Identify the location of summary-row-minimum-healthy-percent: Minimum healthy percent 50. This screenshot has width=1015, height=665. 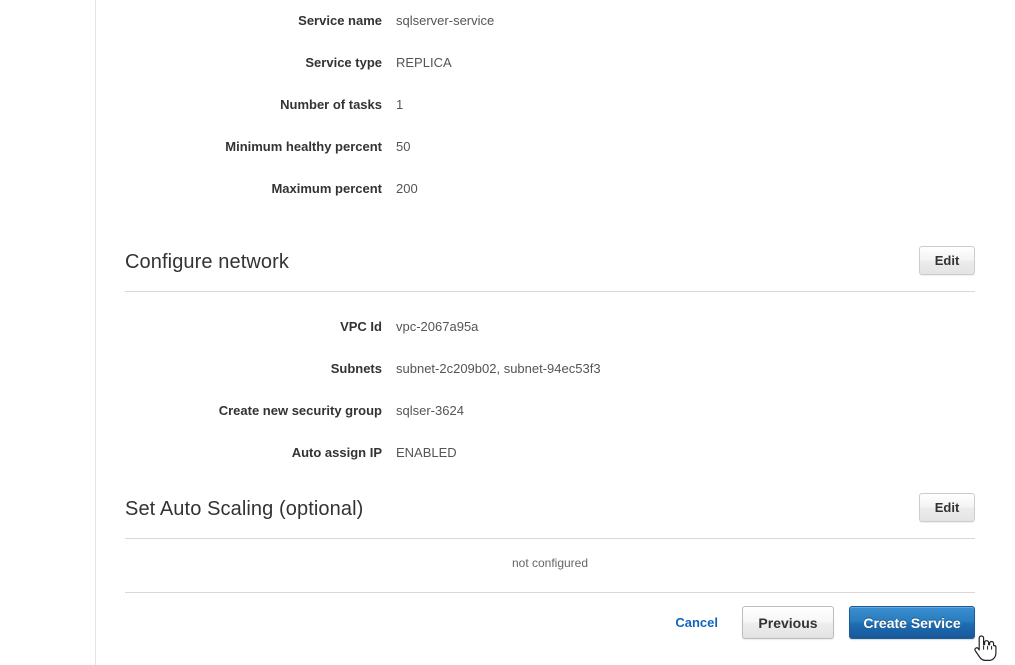
(555, 147).